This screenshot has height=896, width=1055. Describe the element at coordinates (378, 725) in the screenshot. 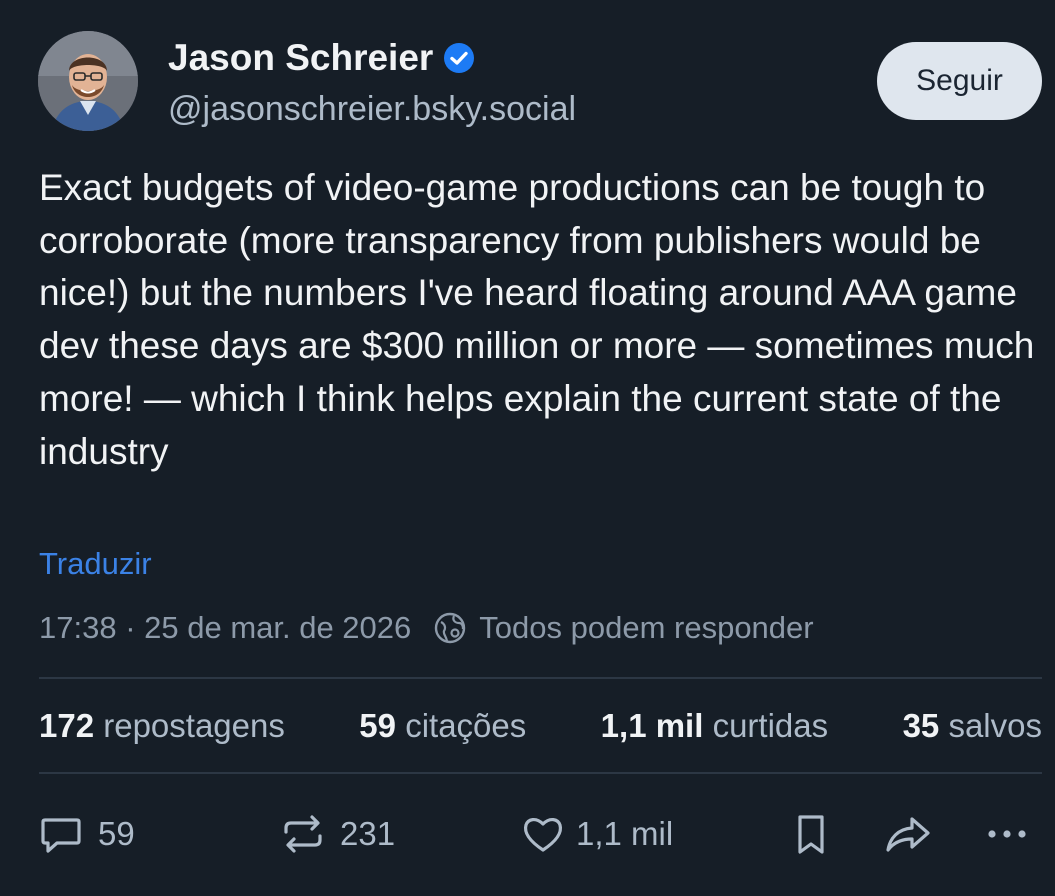

I see `quotes-stat-value: 59` at that location.